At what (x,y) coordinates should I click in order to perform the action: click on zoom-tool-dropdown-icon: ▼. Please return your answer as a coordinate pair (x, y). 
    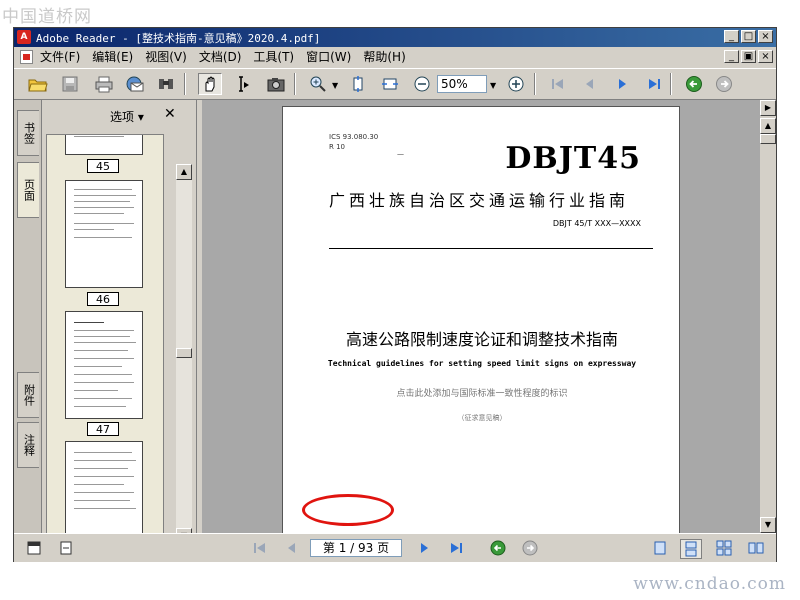
    Looking at the image, I should click on (335, 85).